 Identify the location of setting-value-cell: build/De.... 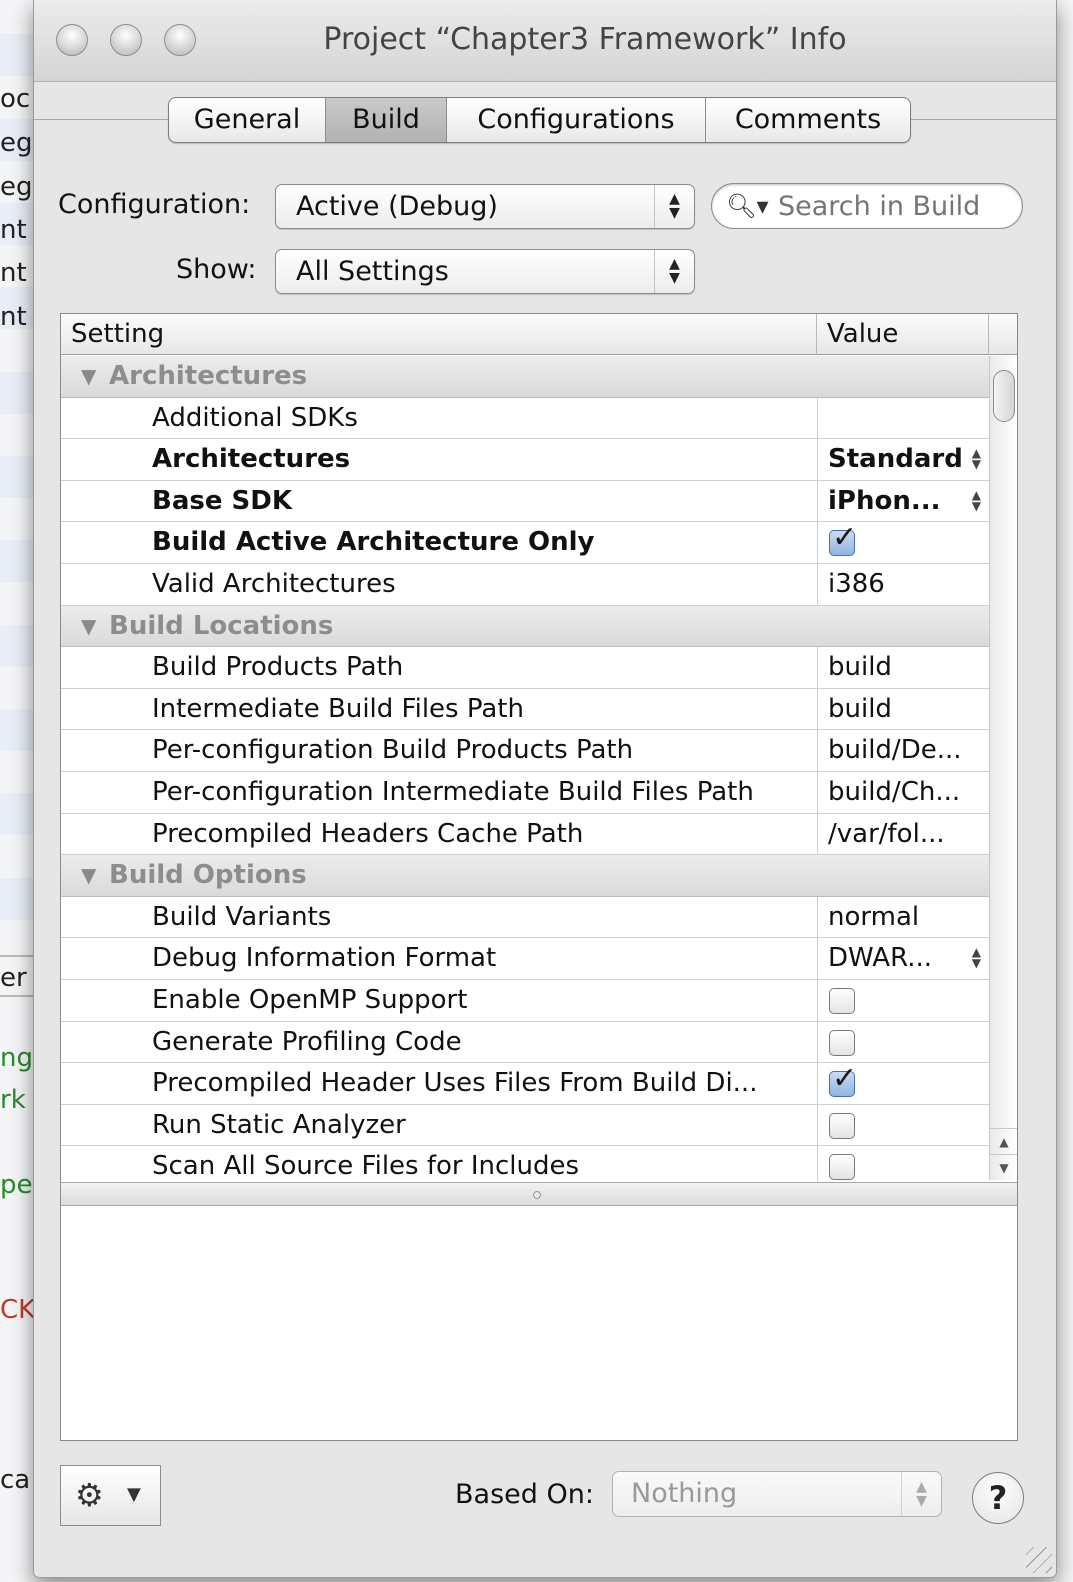
(903, 751).